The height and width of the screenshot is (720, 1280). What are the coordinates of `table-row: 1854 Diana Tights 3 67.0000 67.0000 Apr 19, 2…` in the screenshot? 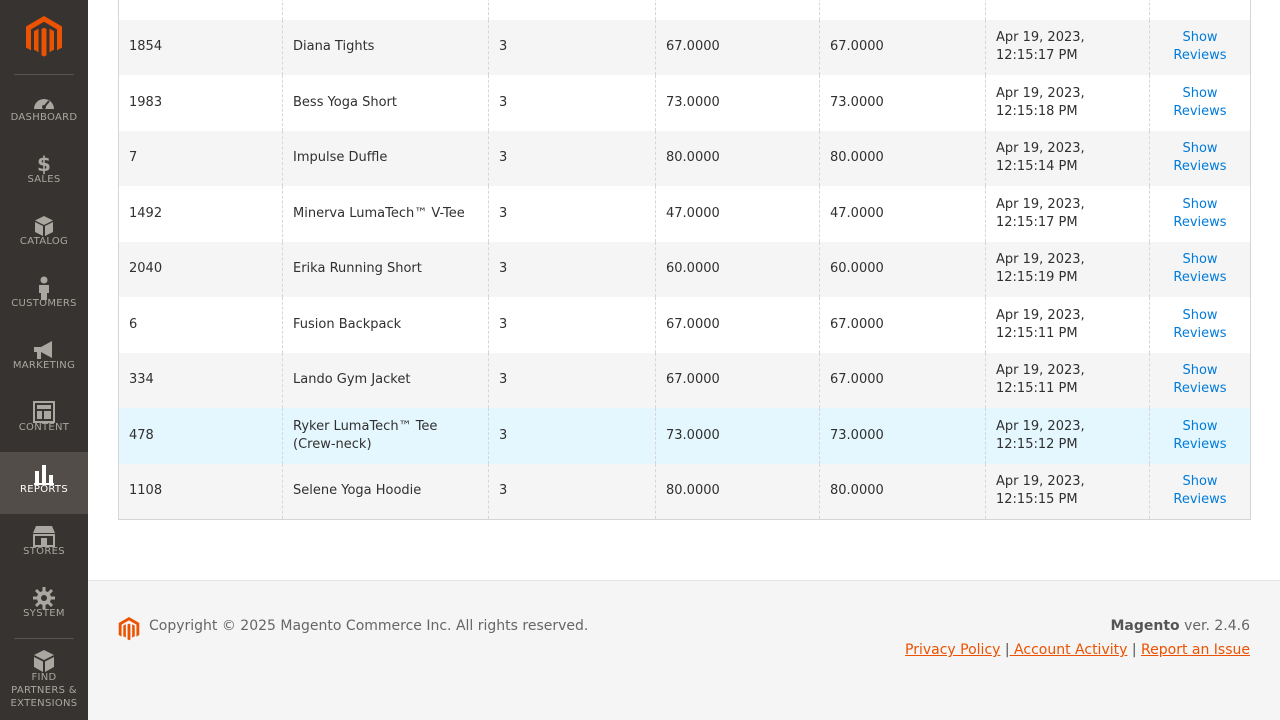 It's located at (684, 47).